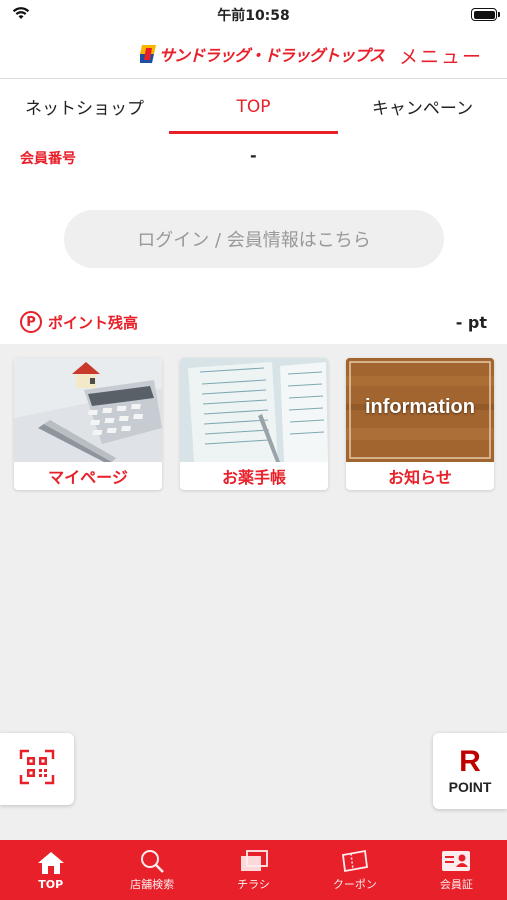 The width and height of the screenshot is (507, 900). I want to click on login-button: ログイン / 会員情報はこちら, so click(254, 239).